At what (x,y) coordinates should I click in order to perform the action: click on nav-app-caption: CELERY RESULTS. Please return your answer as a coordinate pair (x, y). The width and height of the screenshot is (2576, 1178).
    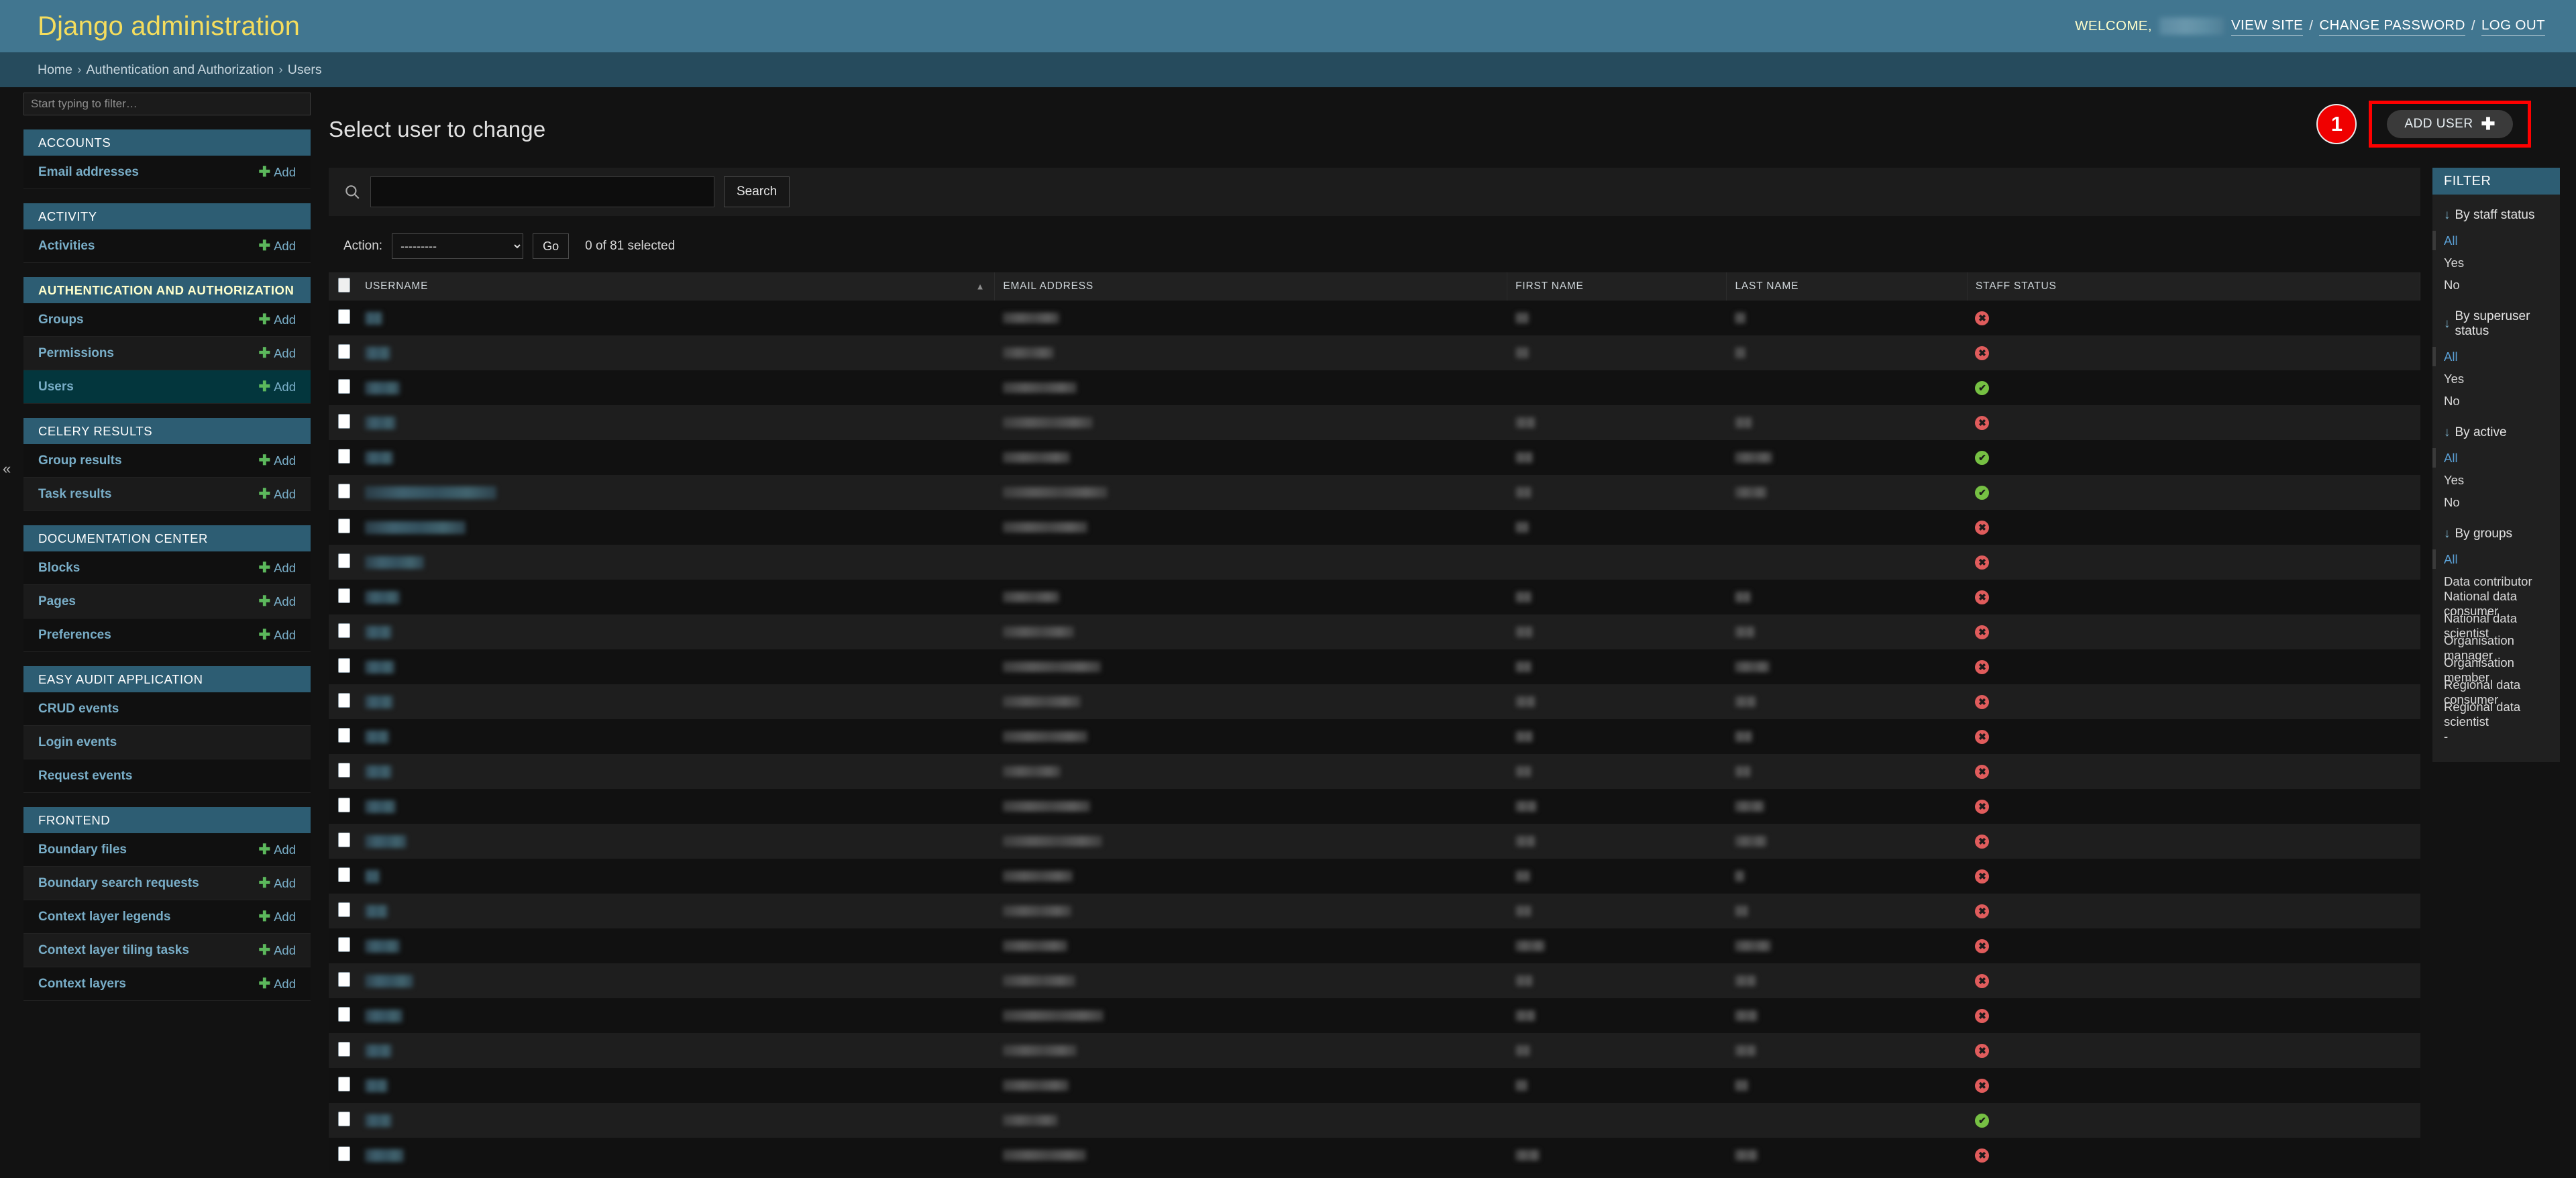
    Looking at the image, I should click on (167, 431).